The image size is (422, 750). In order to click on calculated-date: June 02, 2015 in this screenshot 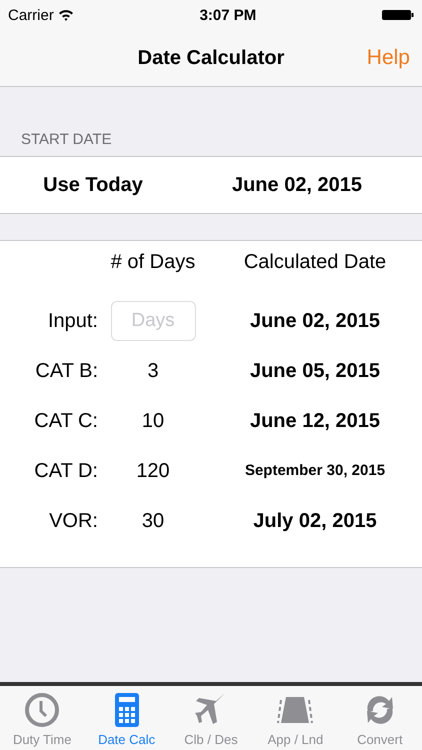, I will do `click(315, 321)`.